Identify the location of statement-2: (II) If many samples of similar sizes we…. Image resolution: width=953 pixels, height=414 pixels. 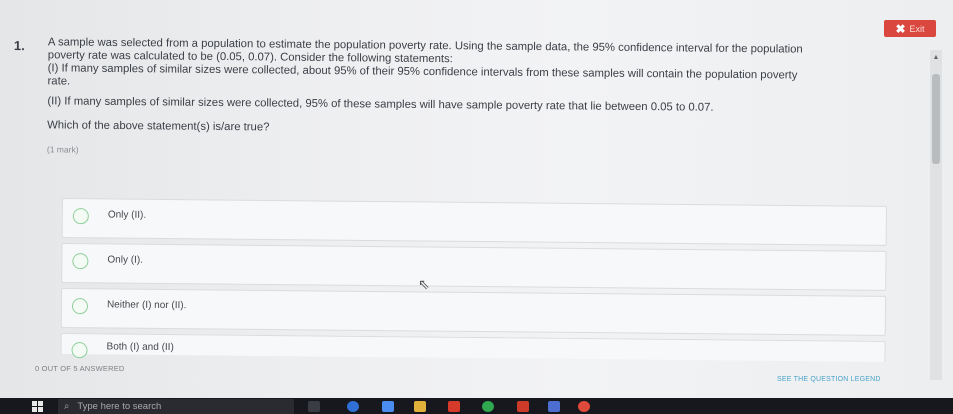
(380, 104).